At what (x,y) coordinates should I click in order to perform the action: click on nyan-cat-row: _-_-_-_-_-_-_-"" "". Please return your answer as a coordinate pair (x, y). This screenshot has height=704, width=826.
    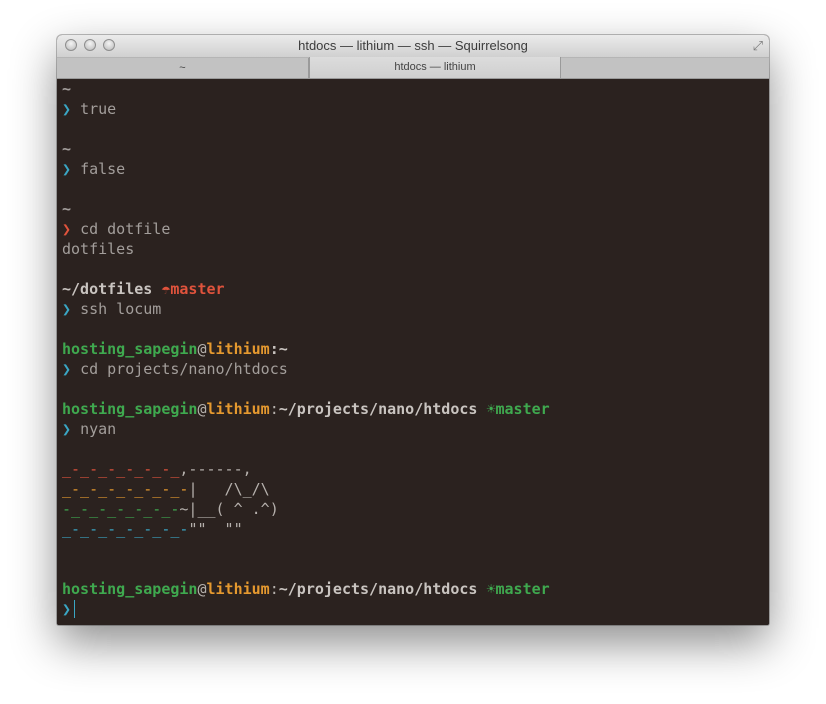
    Looking at the image, I should click on (152, 529).